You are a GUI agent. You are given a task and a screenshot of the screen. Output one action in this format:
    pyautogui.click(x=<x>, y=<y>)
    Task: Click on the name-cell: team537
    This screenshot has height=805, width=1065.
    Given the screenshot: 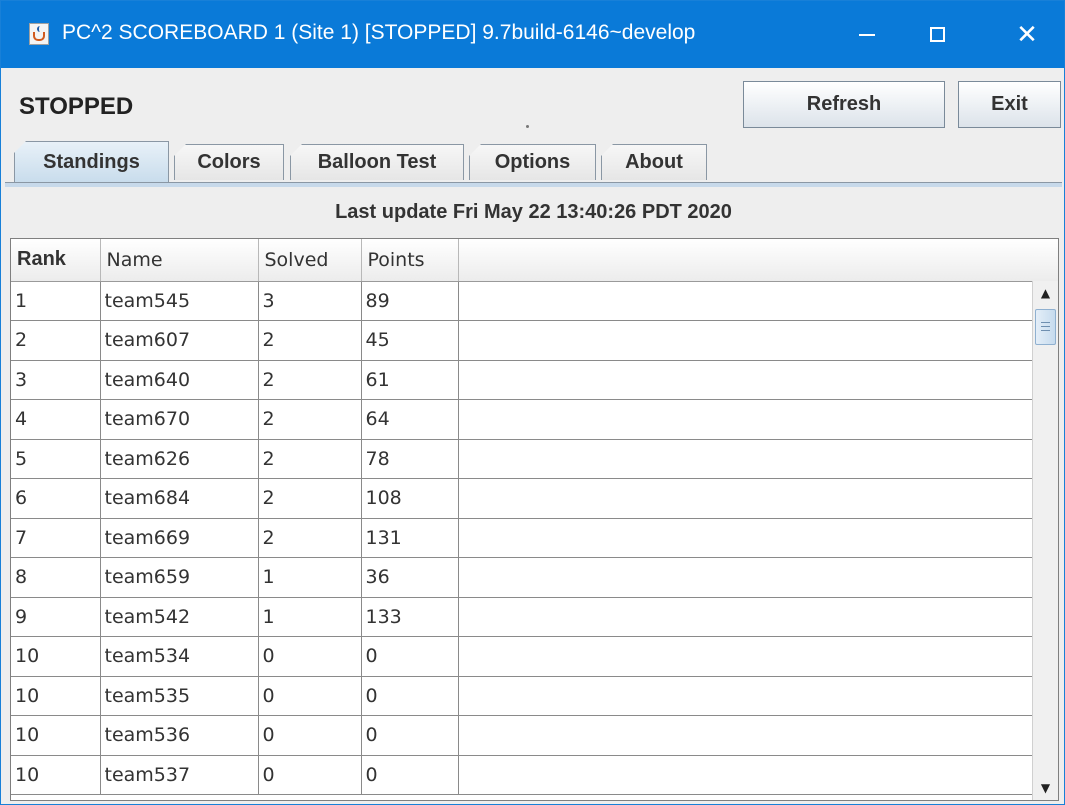 What is the action you would take?
    pyautogui.click(x=179, y=775)
    